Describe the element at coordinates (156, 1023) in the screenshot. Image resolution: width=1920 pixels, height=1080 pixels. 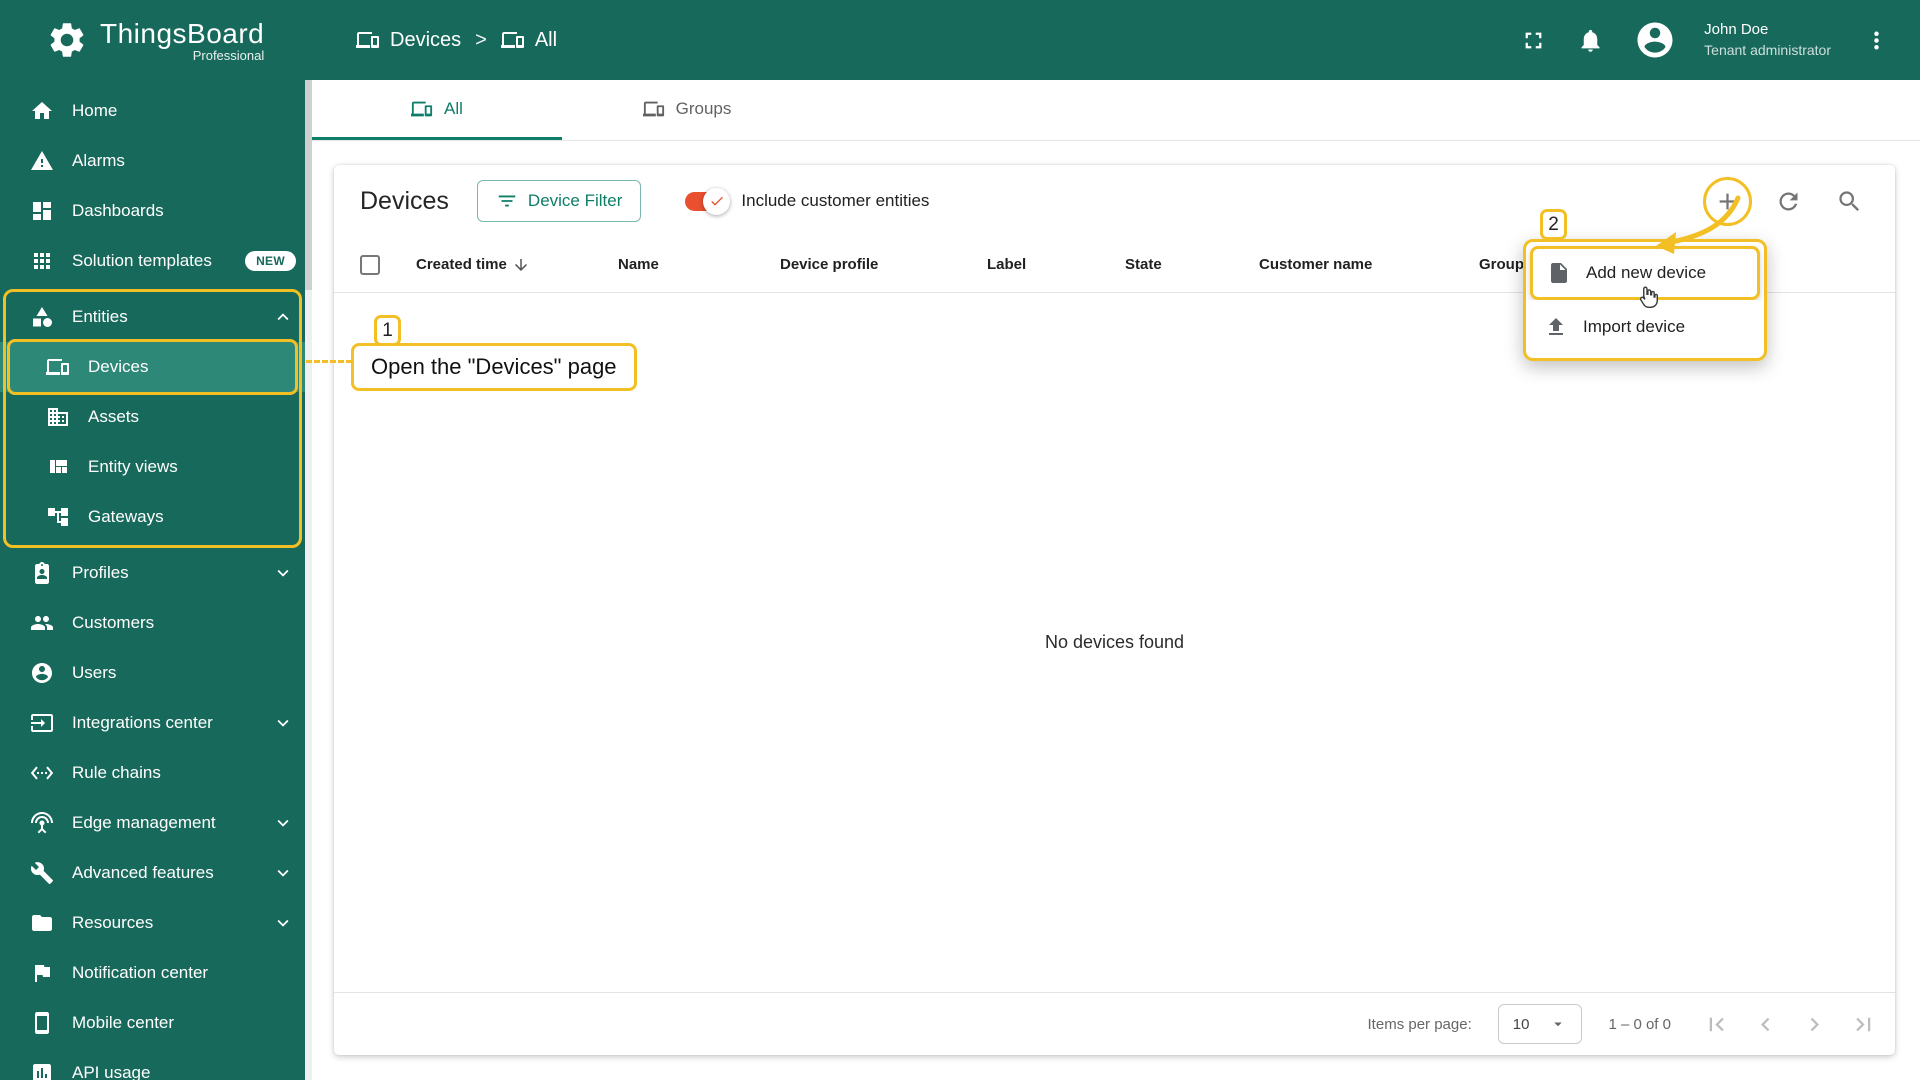
I see `sidebar-item-mobile-center: Mobile center` at that location.